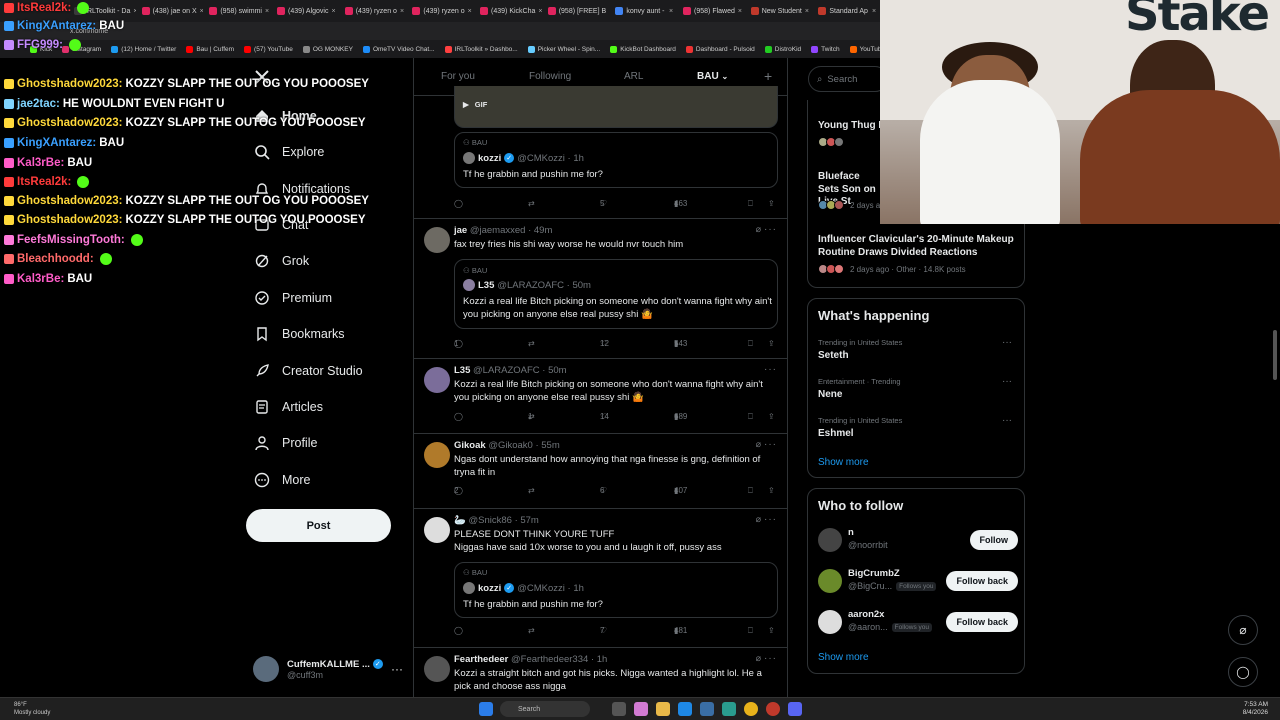  I want to click on account-switcher: CuffemKALLME ... ✓ @cuff3m ···, so click(328, 669).